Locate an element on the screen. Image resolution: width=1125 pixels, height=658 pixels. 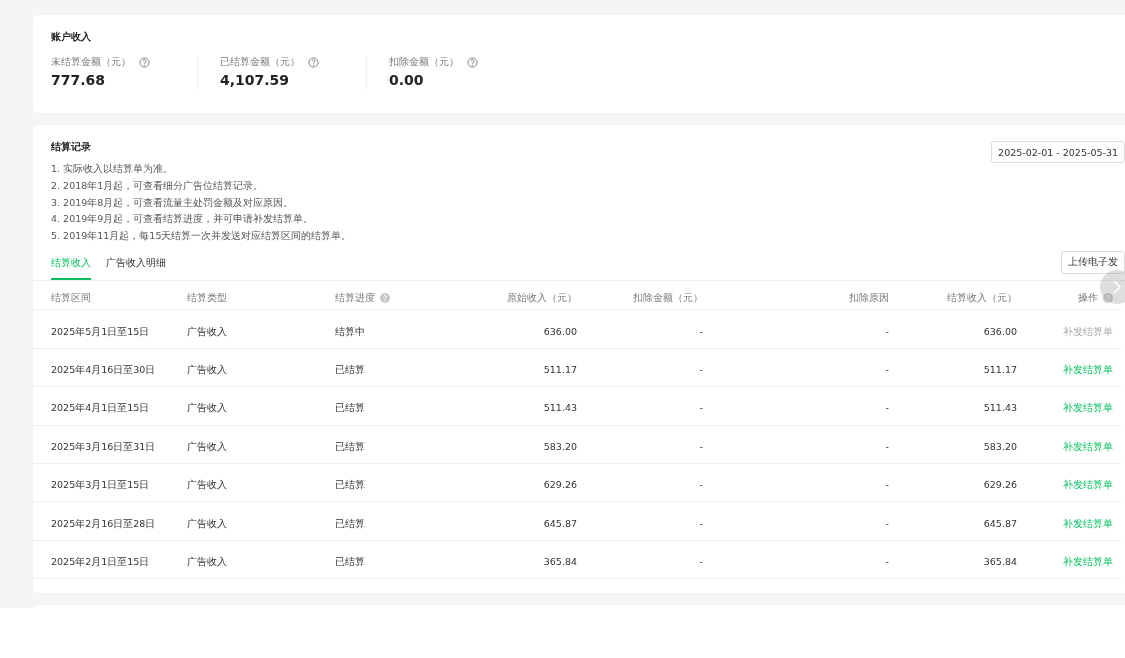
note-text: 3. 2019年8月起，可查看流量主处罚金额及对应原因。 is located at coordinates (173, 202).